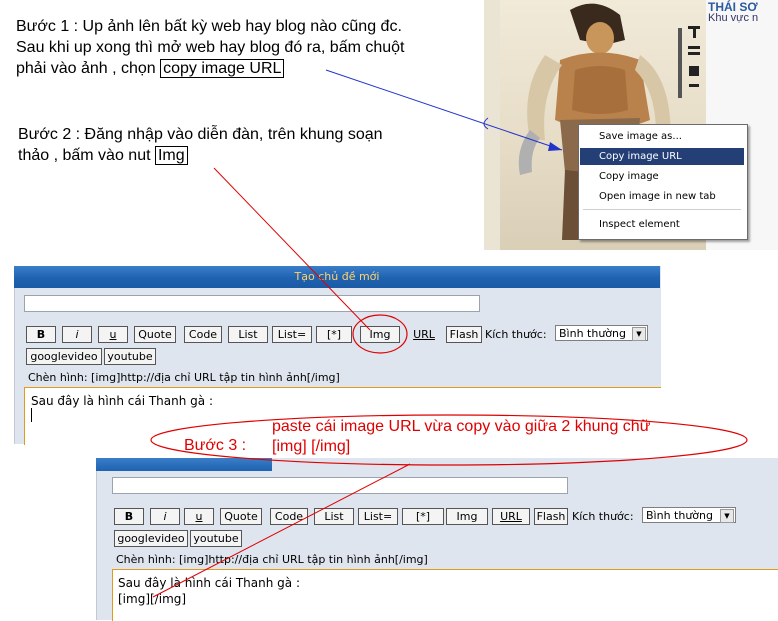 The width and height of the screenshot is (778, 621). What do you see at coordinates (281, 530) in the screenshot?
I see `arrow-line-step3` at bounding box center [281, 530].